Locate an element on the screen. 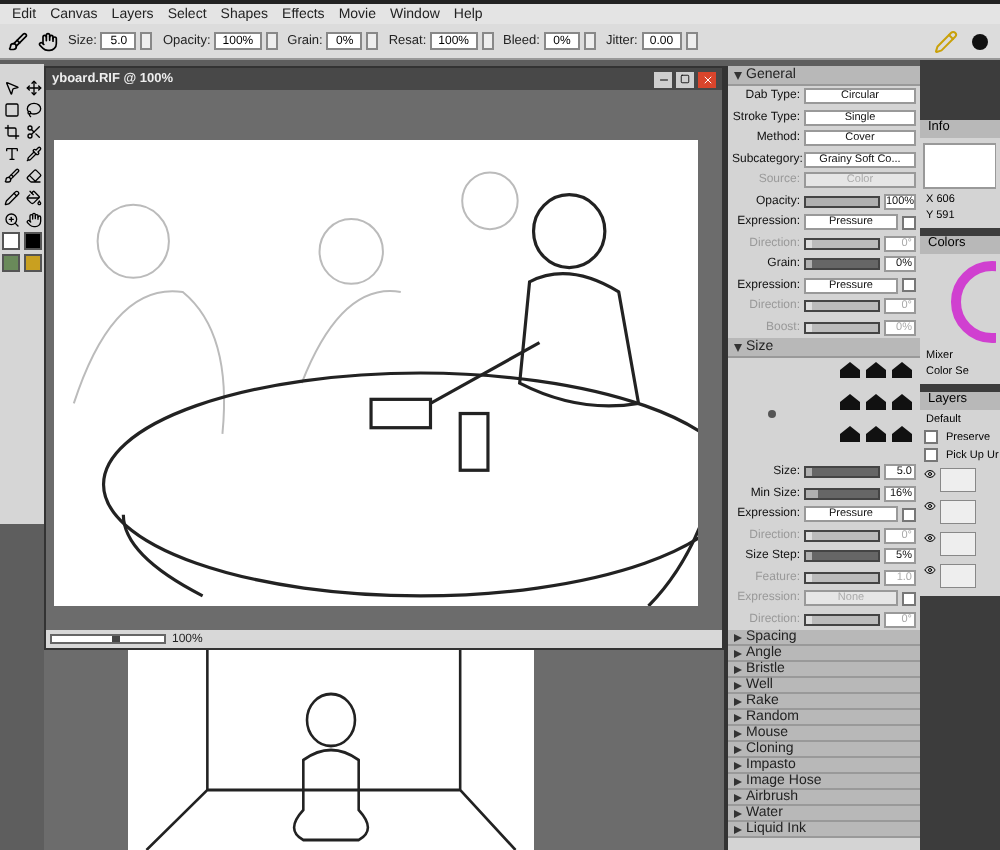  brush-icon is located at coordinates (18, 41).